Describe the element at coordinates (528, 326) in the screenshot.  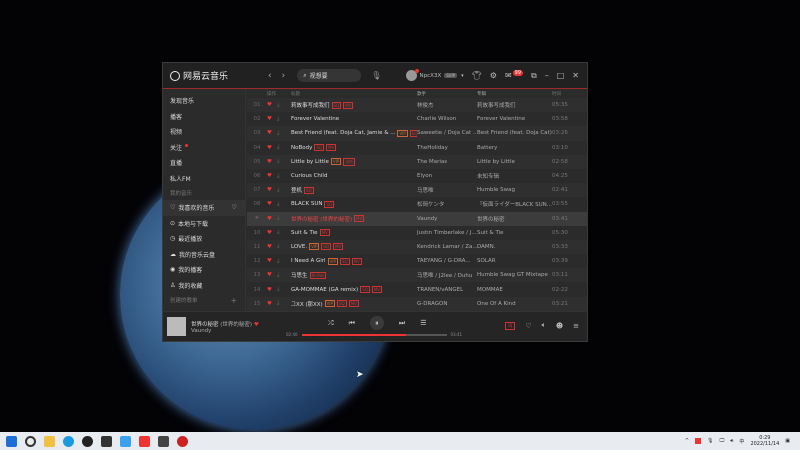
I see `sound-effect-icon: ♡` at that location.